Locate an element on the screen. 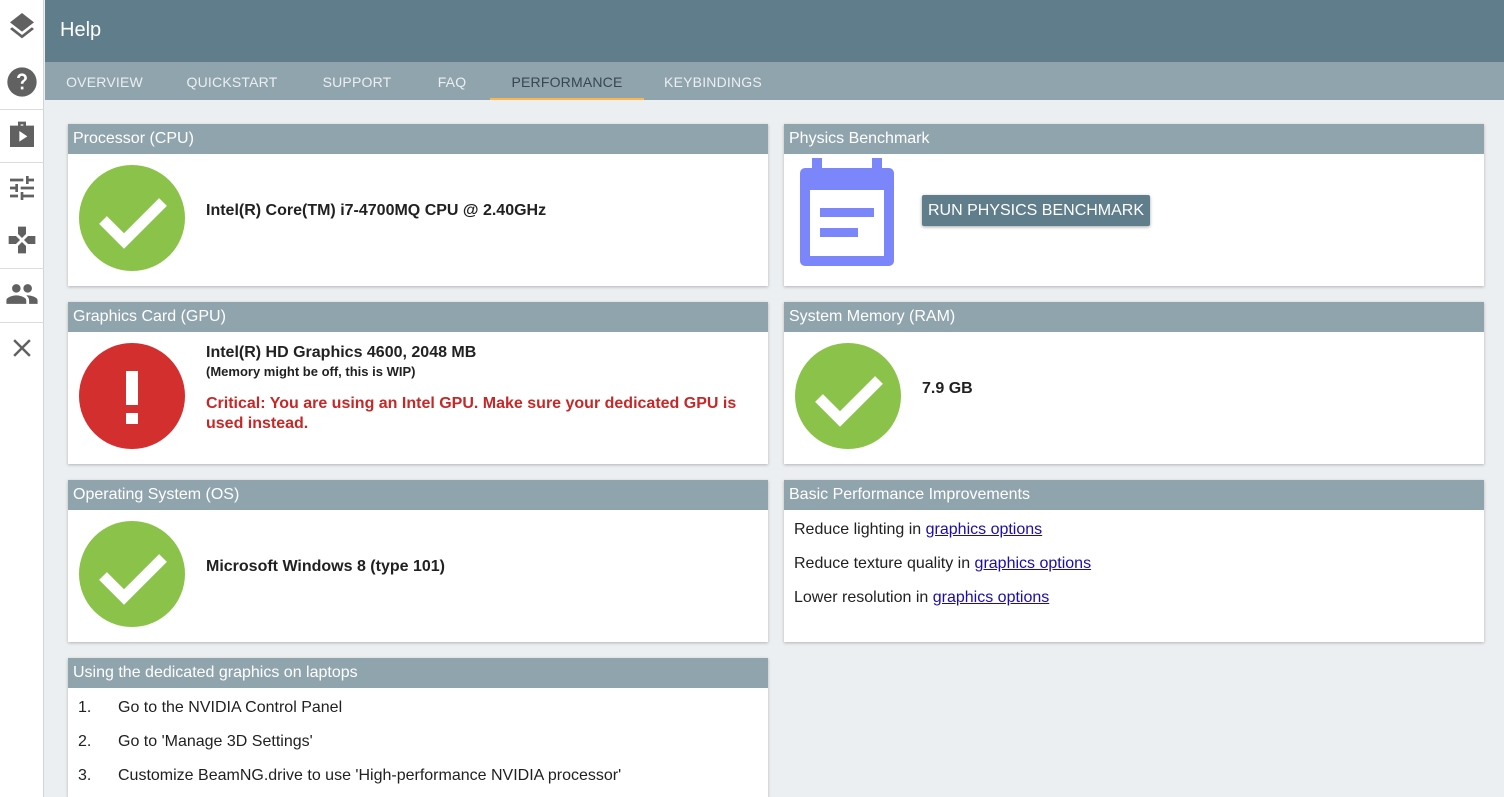 The height and width of the screenshot is (797, 1504). tab-faq: FAQ is located at coordinates (452, 81).